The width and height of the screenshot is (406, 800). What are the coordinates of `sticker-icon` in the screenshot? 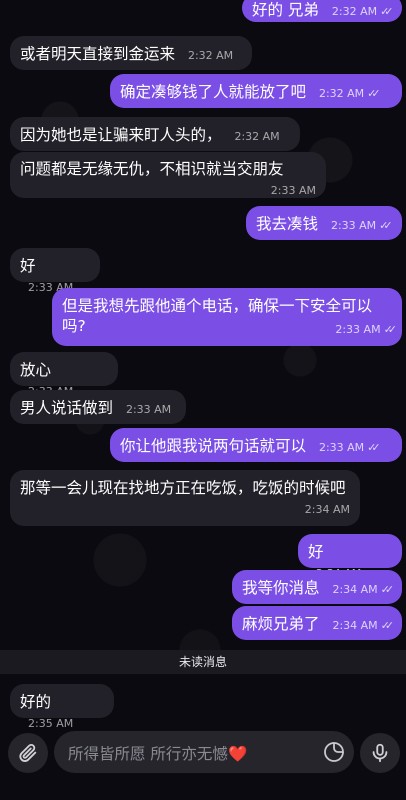 It's located at (334, 752).